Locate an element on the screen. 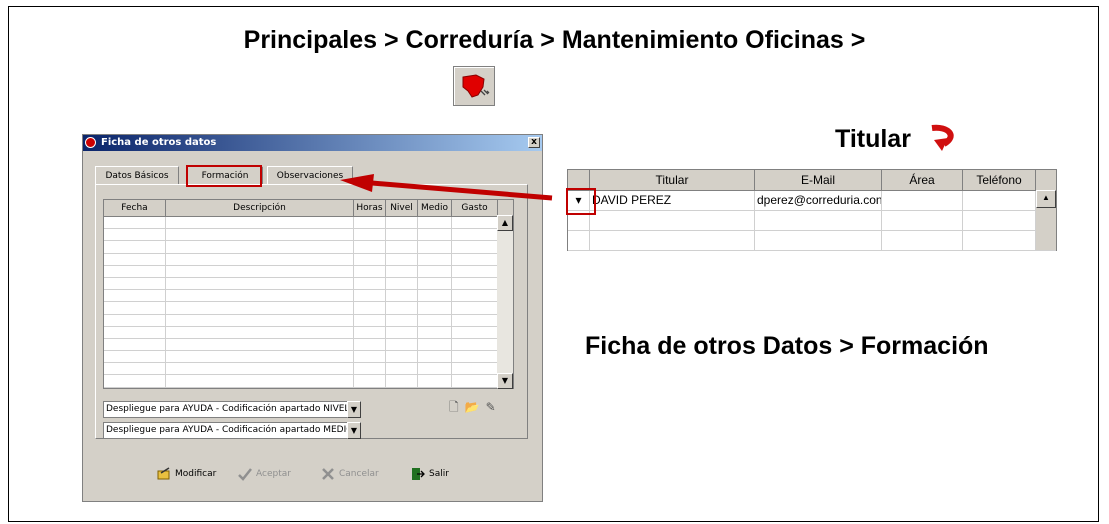 The image size is (1109, 524). scroll-down-icon: ▼ is located at coordinates (505, 381).